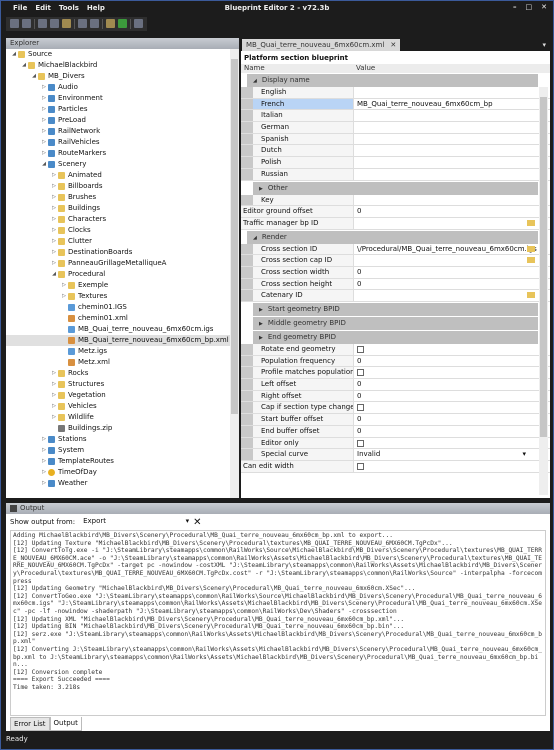 The width and height of the screenshot is (554, 750). I want to click on property-name: Dutch, so click(297, 151).